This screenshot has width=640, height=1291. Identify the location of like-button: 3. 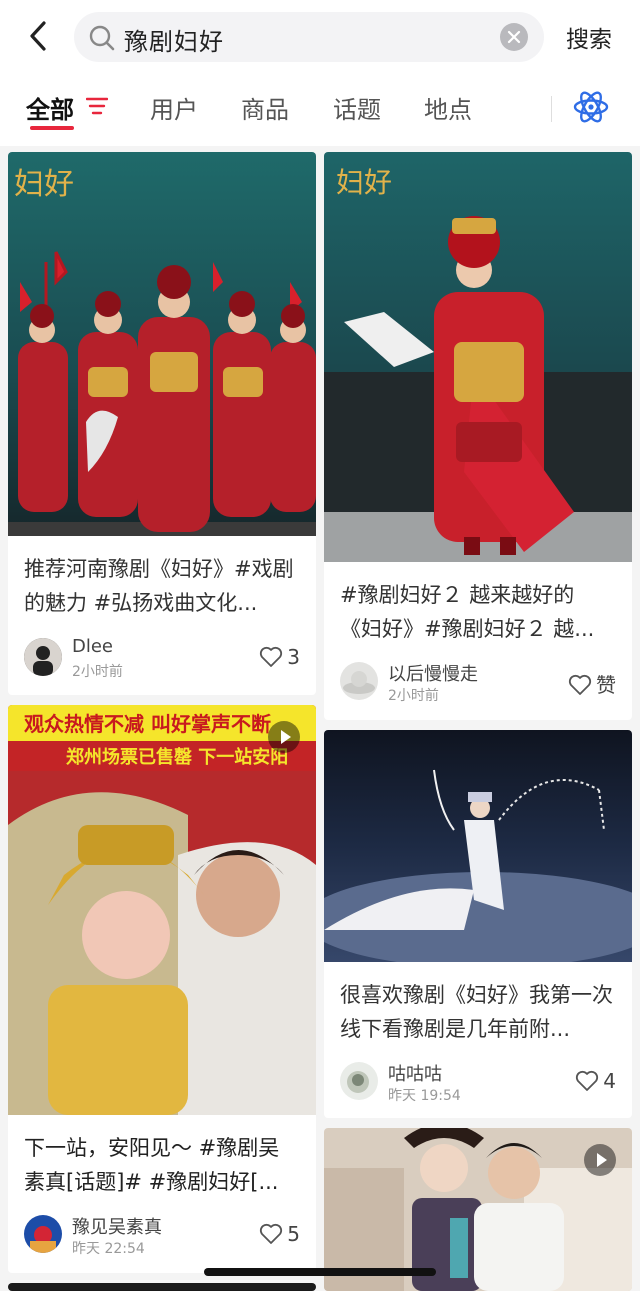
(279, 657).